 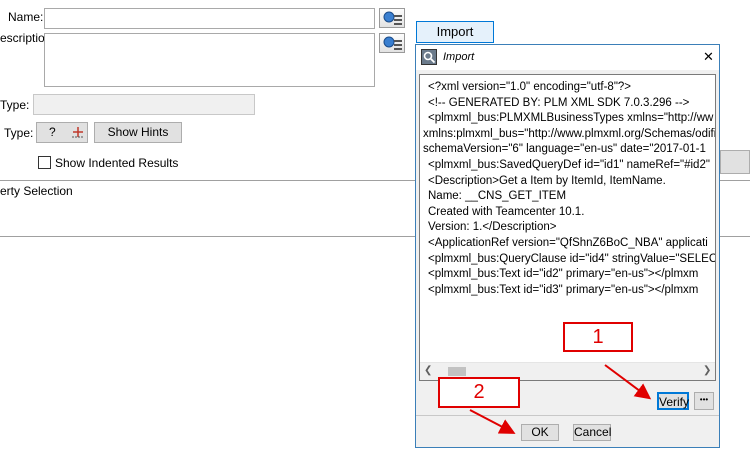 I want to click on annotation-arrows, so click(x=560, y=399).